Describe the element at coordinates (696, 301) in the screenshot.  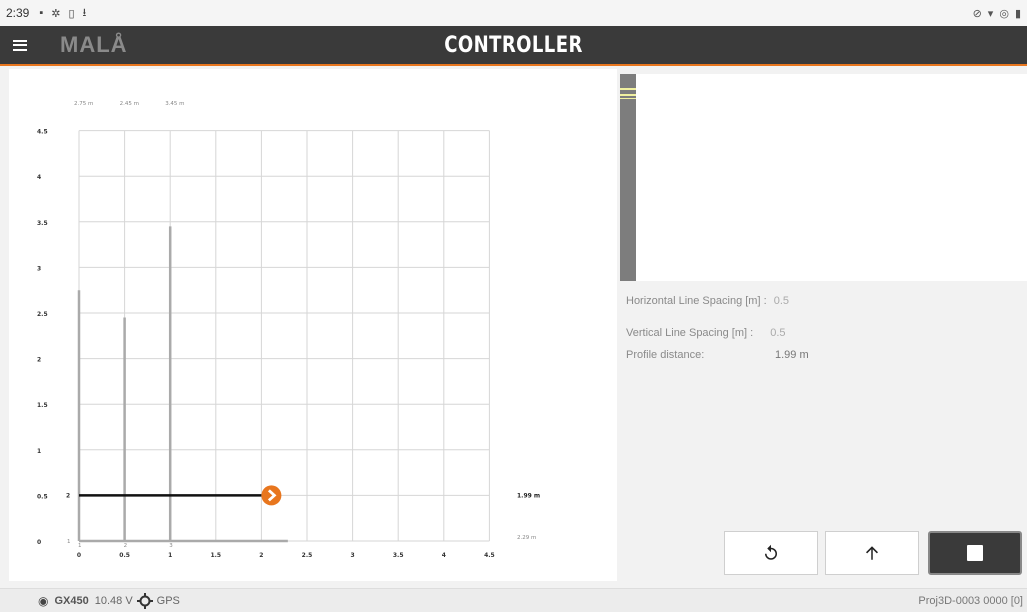
I see `h-spacing-label: Horizontal Line Spacing [m] :` at that location.